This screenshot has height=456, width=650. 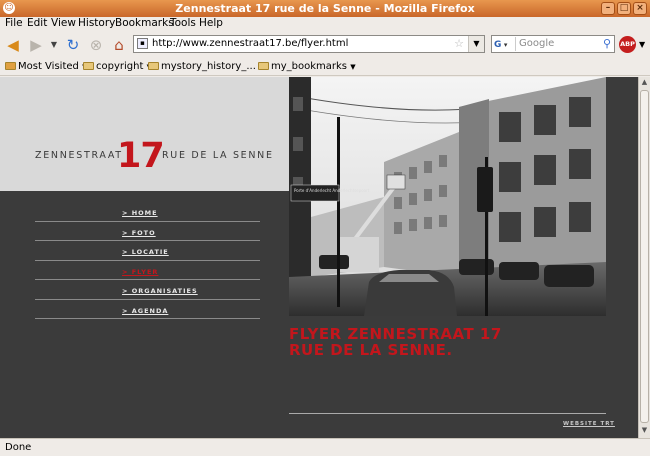 What do you see at coordinates (160, 291) in the screenshot?
I see `nav-link: > ORGANISATIES` at bounding box center [160, 291].